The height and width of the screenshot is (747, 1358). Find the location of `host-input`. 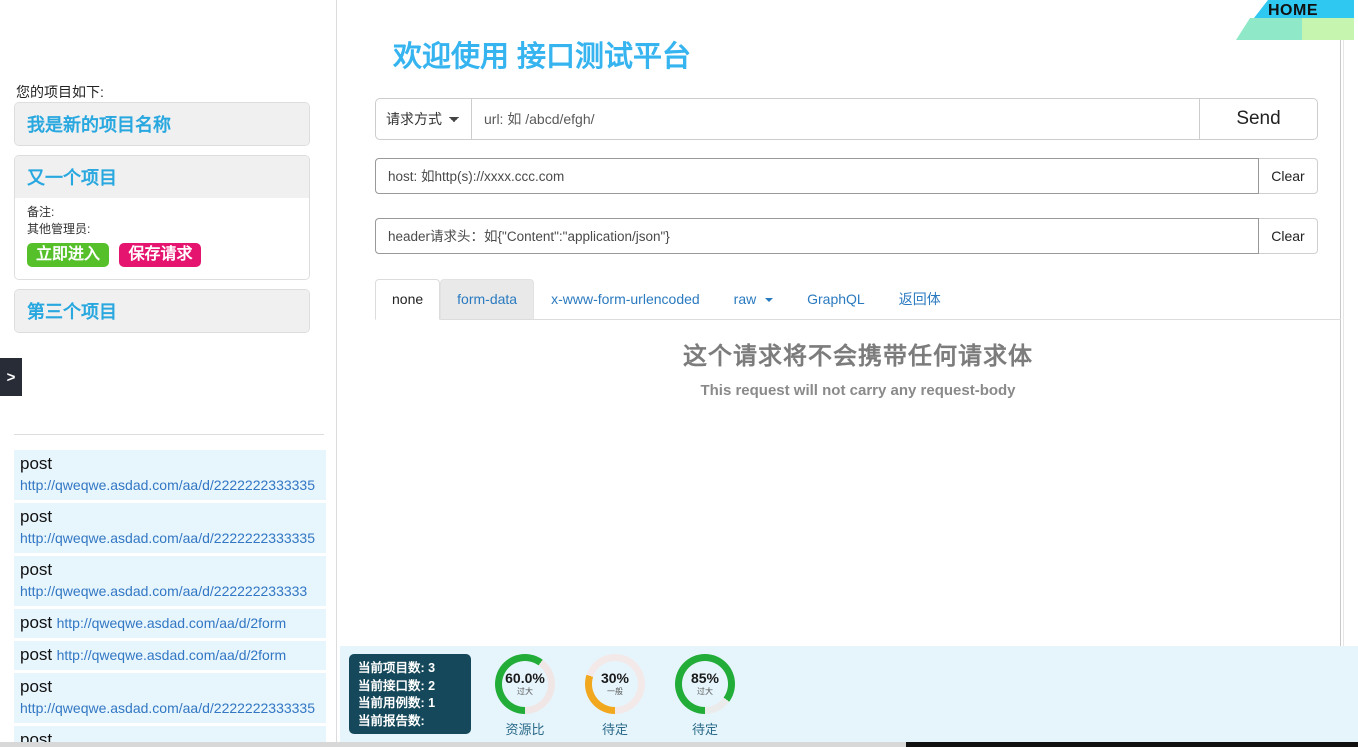

host-input is located at coordinates (817, 176).